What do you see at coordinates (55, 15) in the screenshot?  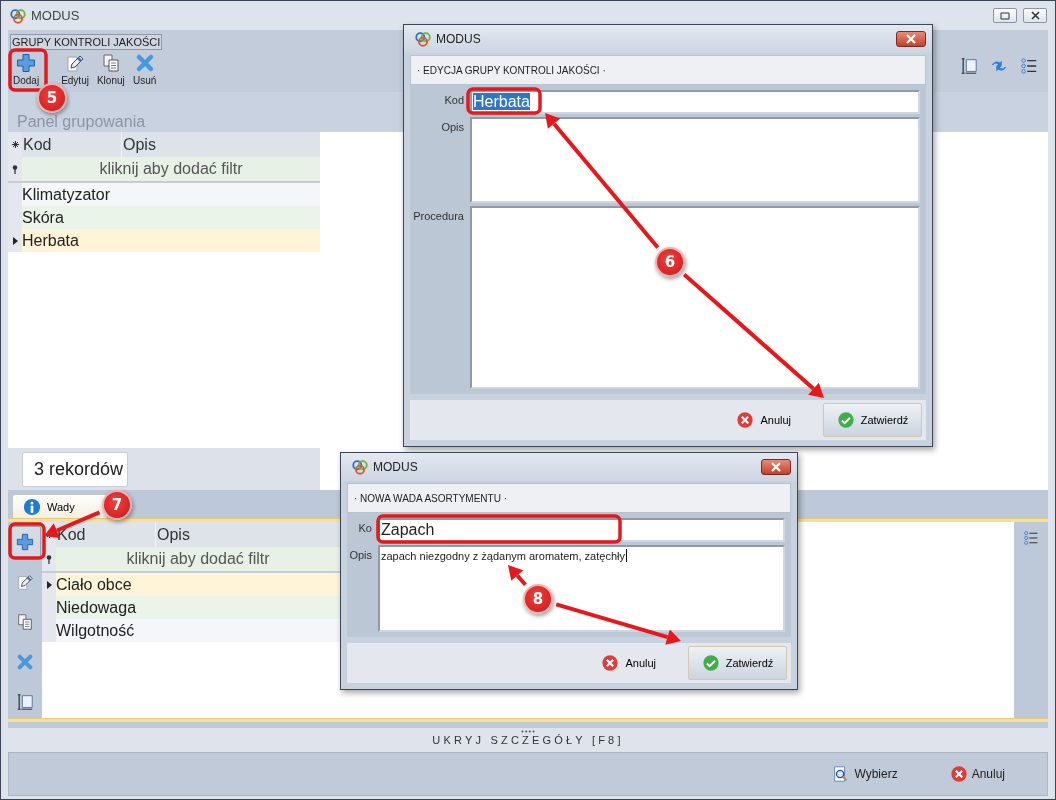 I see `window-title: MODUS` at bounding box center [55, 15].